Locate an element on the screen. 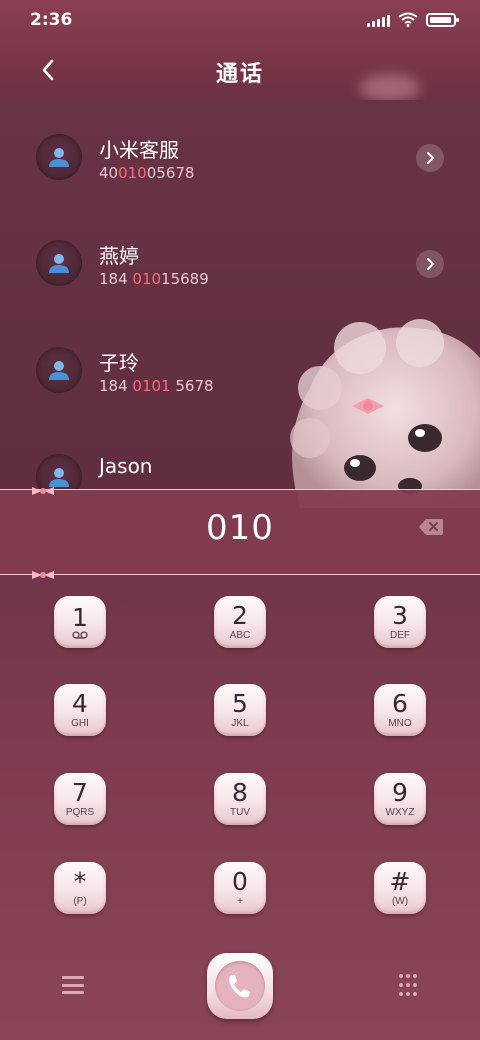 The image size is (480, 1040). call-button is located at coordinates (240, 986).